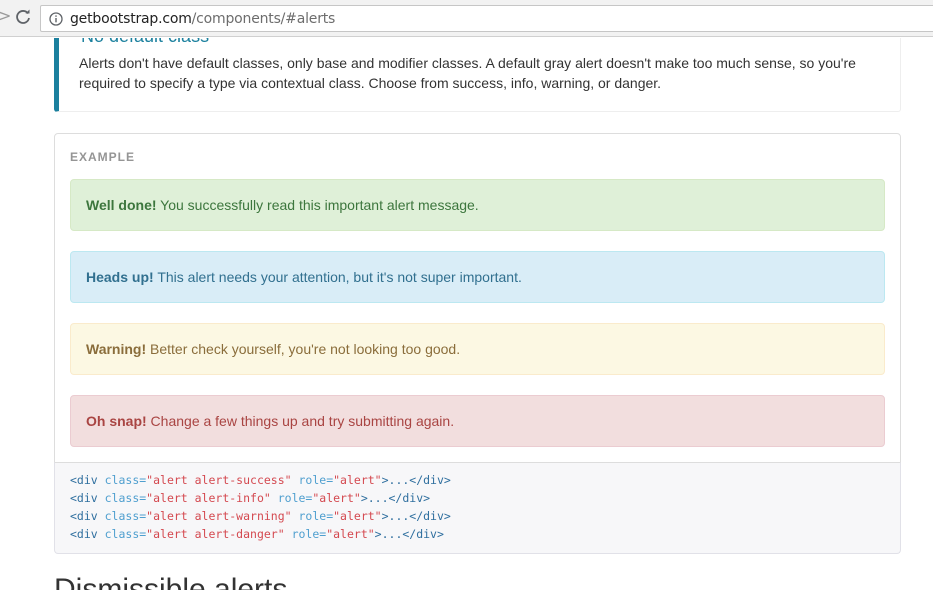  I want to click on info-icon, so click(56, 19).